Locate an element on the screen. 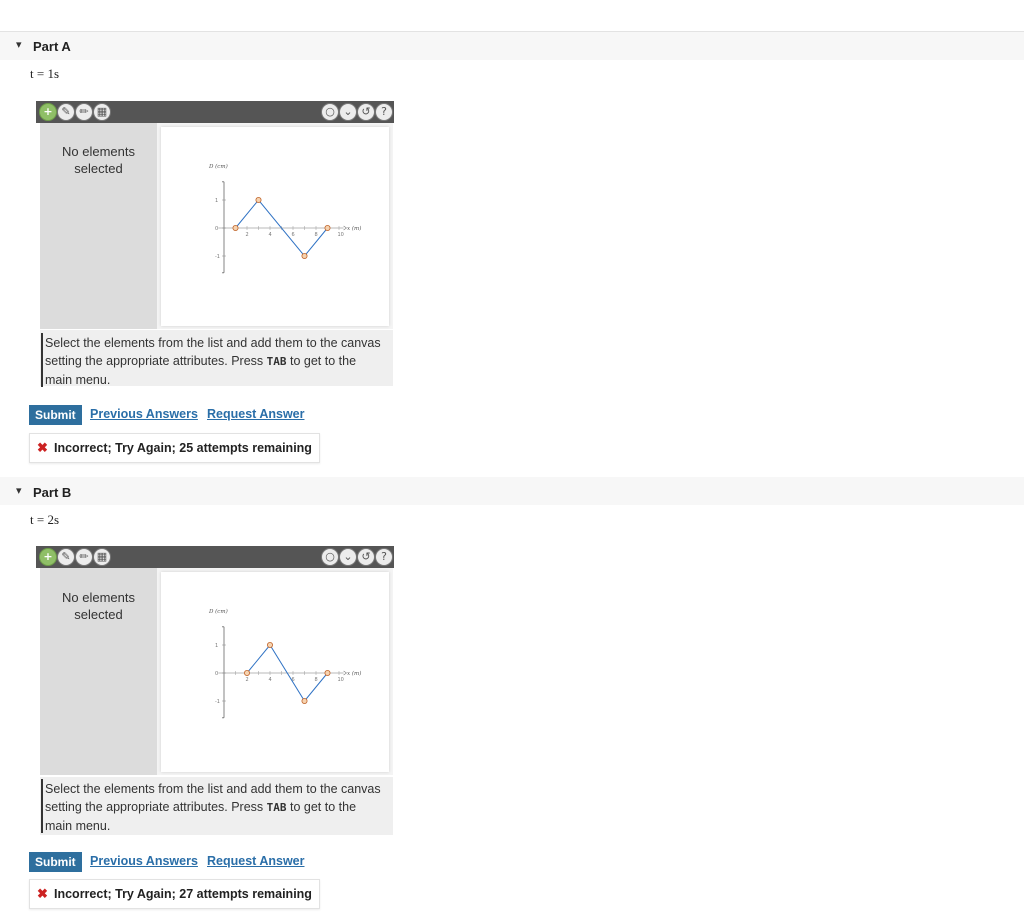 The width and height of the screenshot is (1024, 914). part-b-chart: D (cm)x (m)2 4 6 8 1010-1 is located at coordinates (275, 672).